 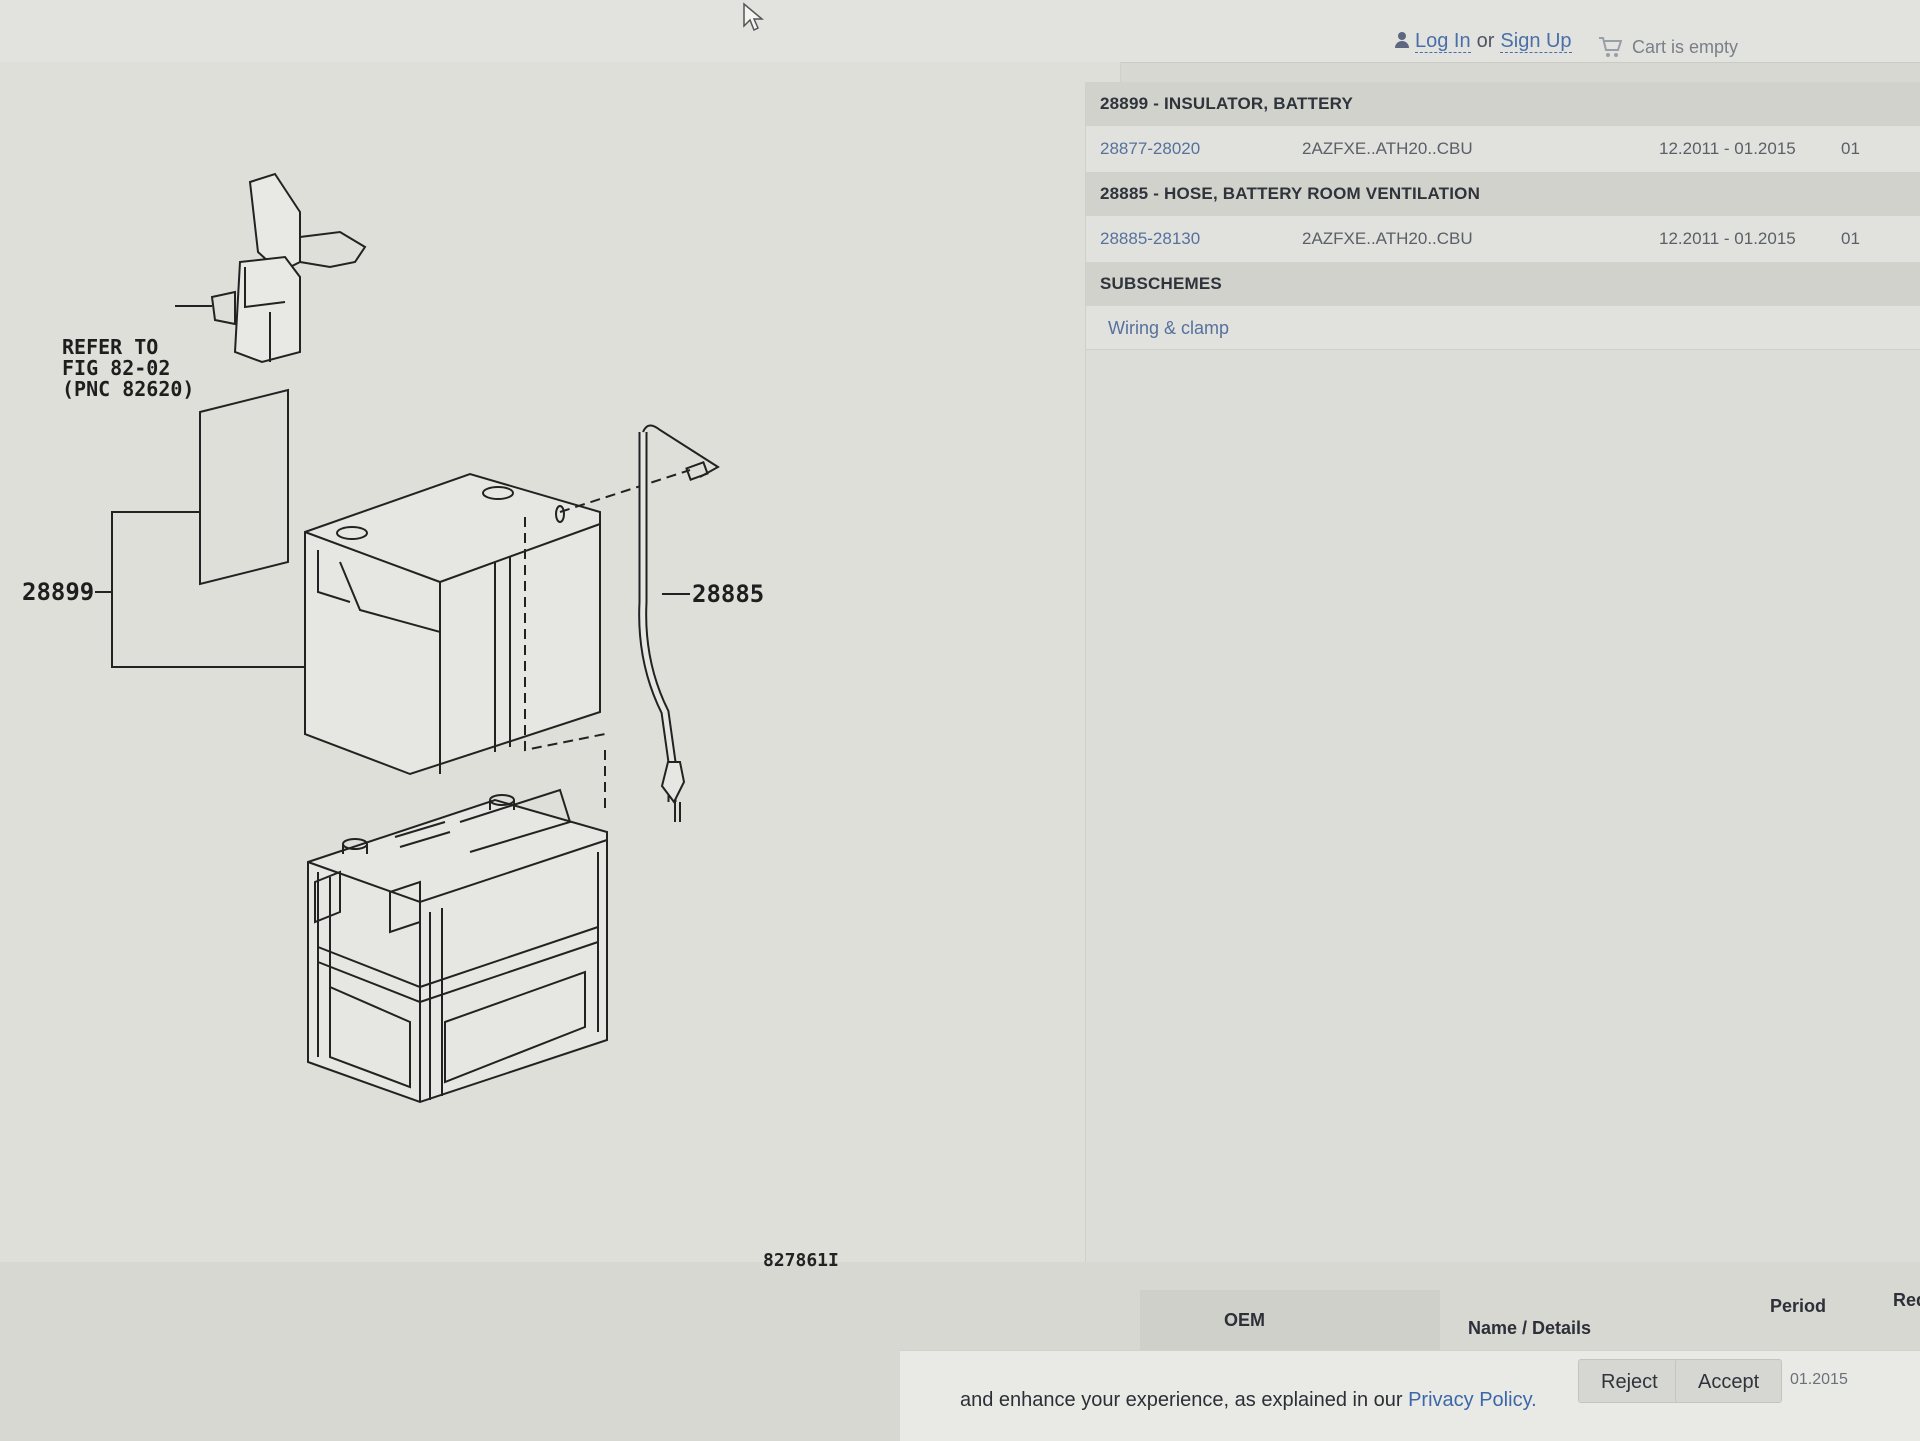 I want to click on figure-id: 827861I, so click(x=801, y=1260).